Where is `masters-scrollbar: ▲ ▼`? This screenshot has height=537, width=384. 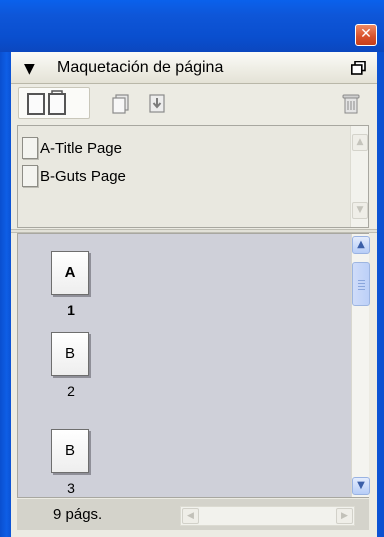 masters-scrollbar: ▲ ▼ is located at coordinates (359, 176).